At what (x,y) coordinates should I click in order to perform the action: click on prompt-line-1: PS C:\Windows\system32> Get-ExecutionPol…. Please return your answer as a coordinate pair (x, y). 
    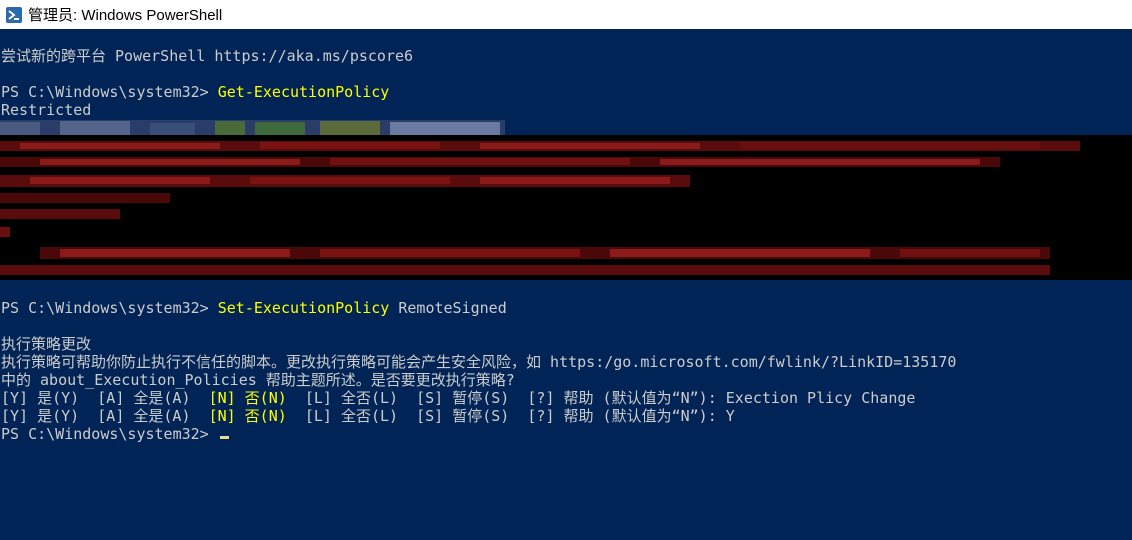
    Looking at the image, I should click on (195, 92).